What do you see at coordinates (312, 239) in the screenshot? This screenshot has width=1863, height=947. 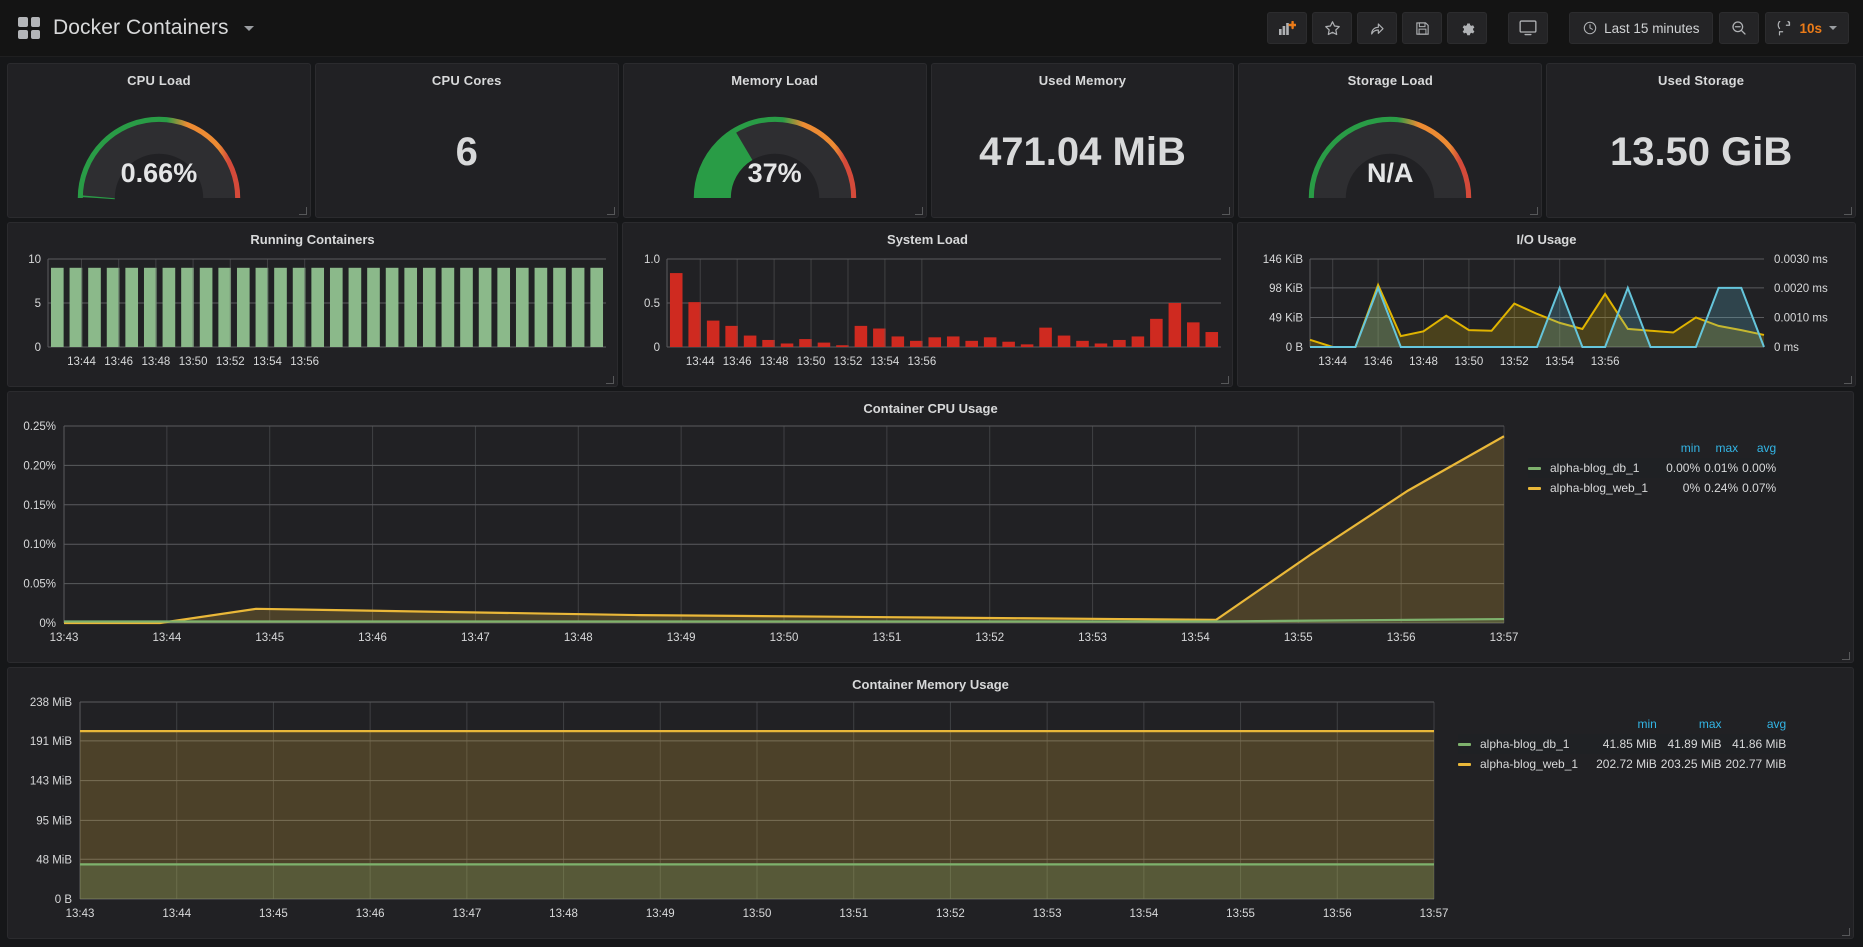 I see `panel-title: Running Containers` at bounding box center [312, 239].